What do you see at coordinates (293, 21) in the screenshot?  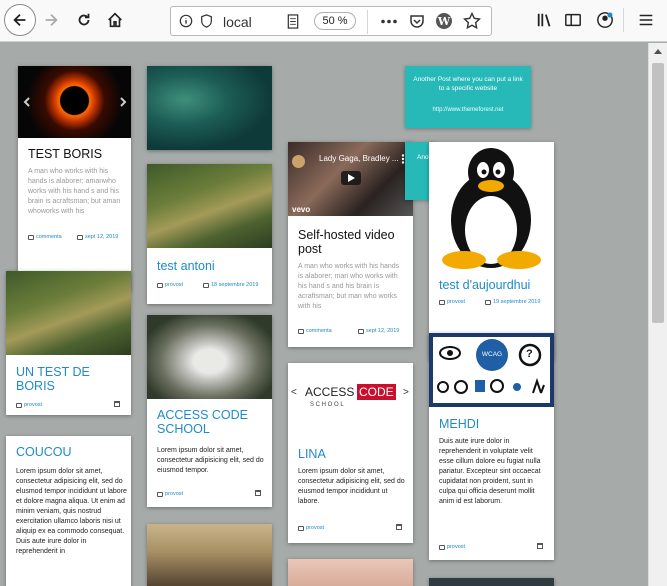 I see `reader-view-icon` at bounding box center [293, 21].